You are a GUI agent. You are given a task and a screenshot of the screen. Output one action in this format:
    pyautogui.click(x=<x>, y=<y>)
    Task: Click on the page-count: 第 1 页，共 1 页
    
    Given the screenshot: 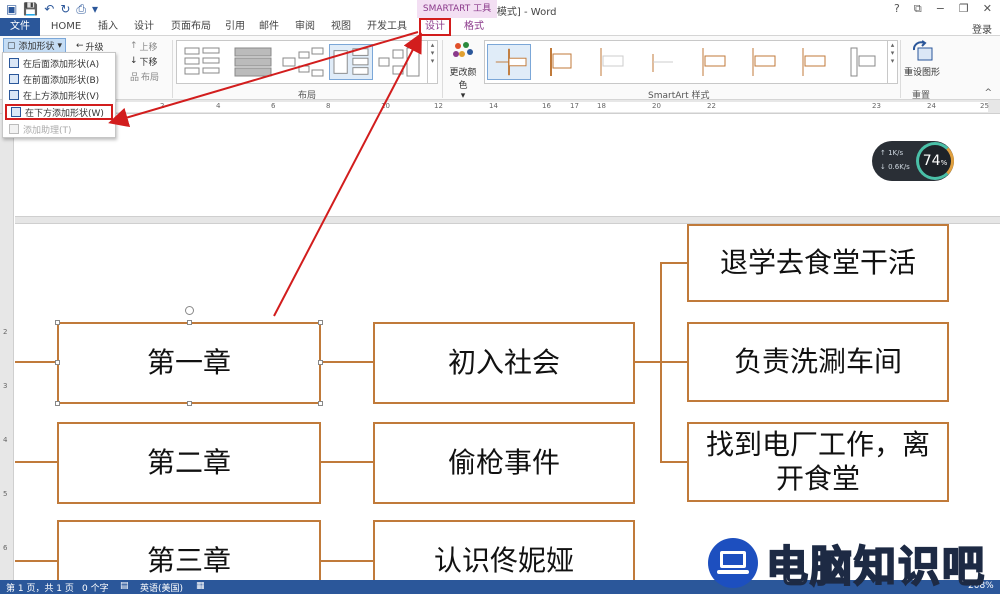 What is the action you would take?
    pyautogui.click(x=40, y=587)
    